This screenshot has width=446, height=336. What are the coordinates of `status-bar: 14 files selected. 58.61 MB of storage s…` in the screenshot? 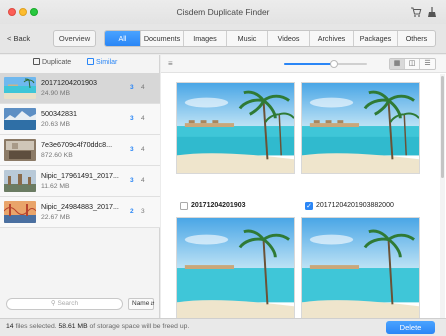 It's located at (223, 327).